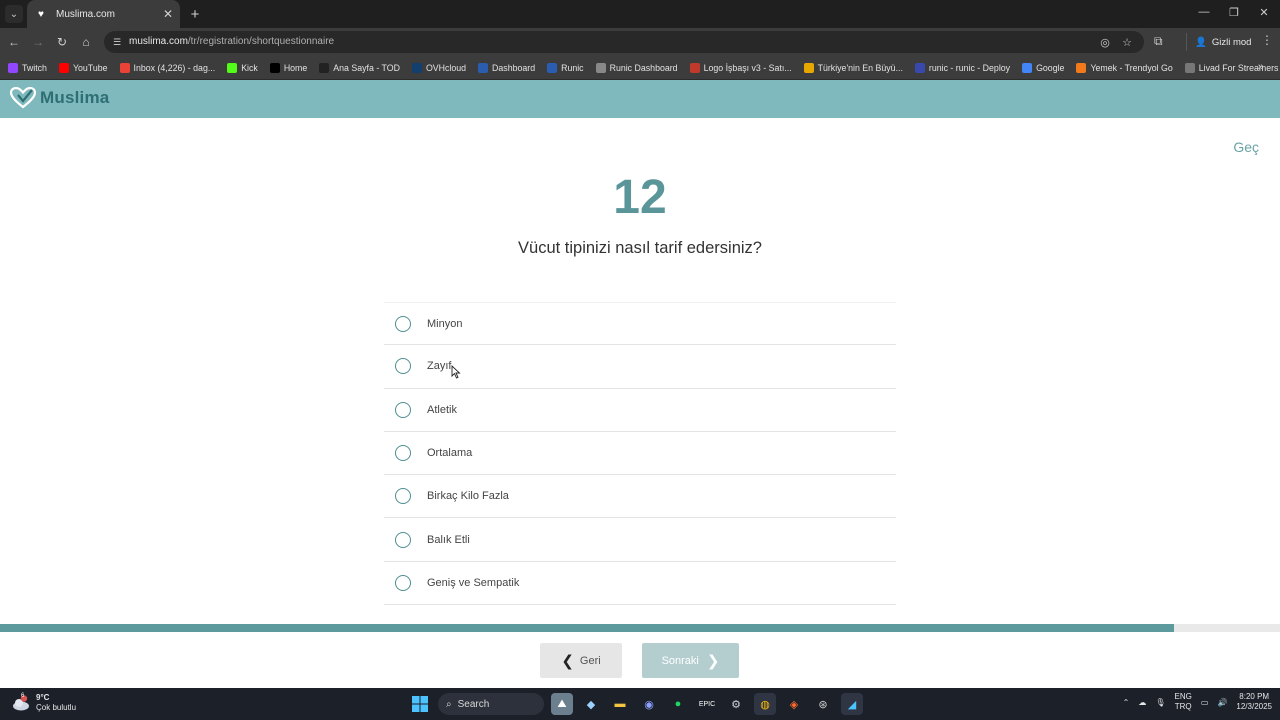 The image size is (1280, 720). I want to click on steam-icon: ⚙, so click(736, 704).